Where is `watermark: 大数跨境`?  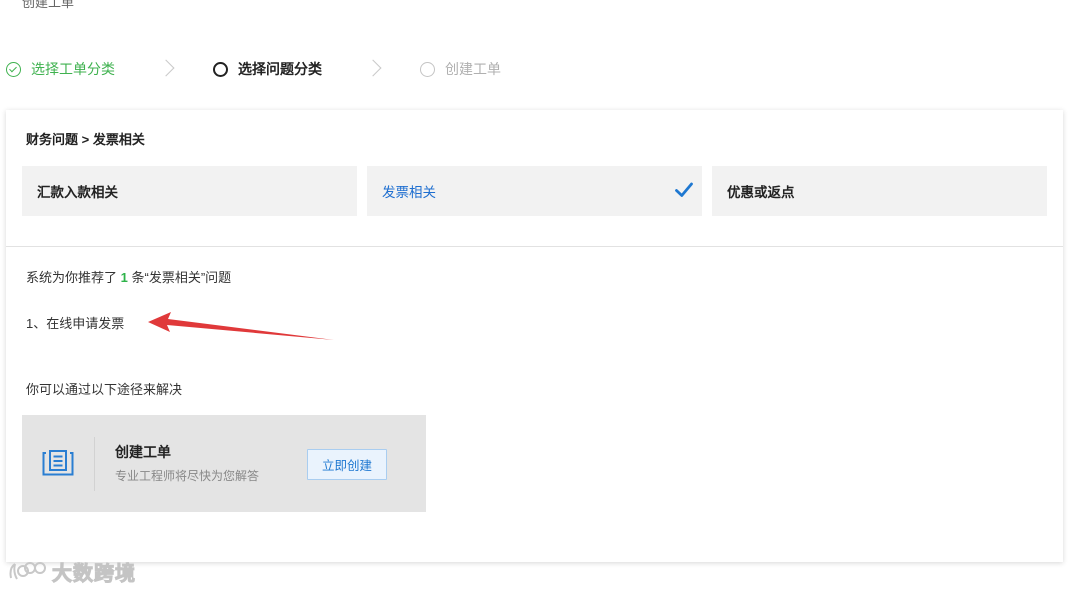
watermark: 大数跨境 is located at coordinates (72, 571).